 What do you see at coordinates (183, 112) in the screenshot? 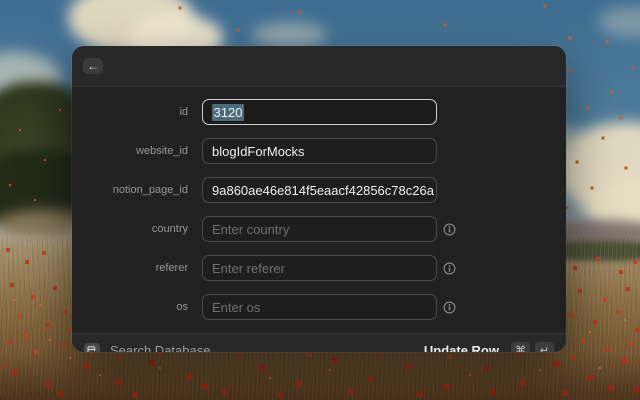
I see `field-label: id` at bounding box center [183, 112].